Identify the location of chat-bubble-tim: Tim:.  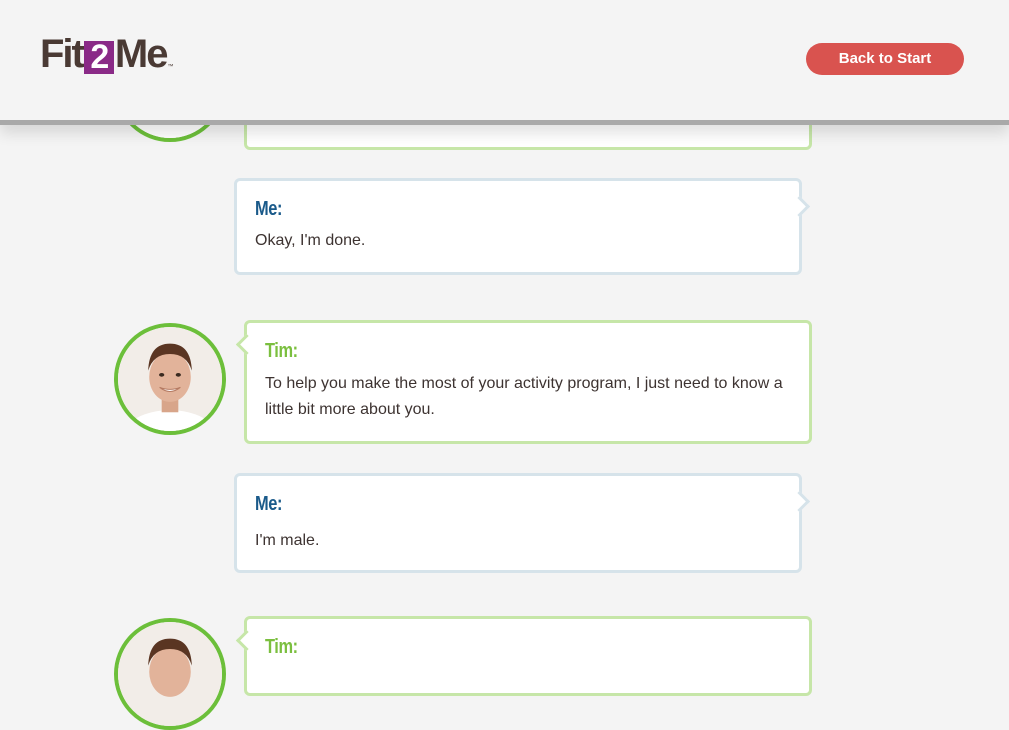
(523, 656).